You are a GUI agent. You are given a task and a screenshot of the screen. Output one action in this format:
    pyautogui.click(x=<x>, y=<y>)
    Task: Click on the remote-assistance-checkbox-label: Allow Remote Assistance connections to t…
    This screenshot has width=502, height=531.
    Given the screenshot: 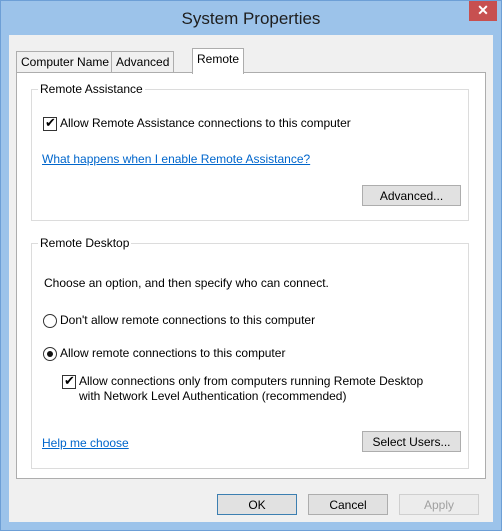 What is the action you would take?
    pyautogui.click(x=205, y=123)
    